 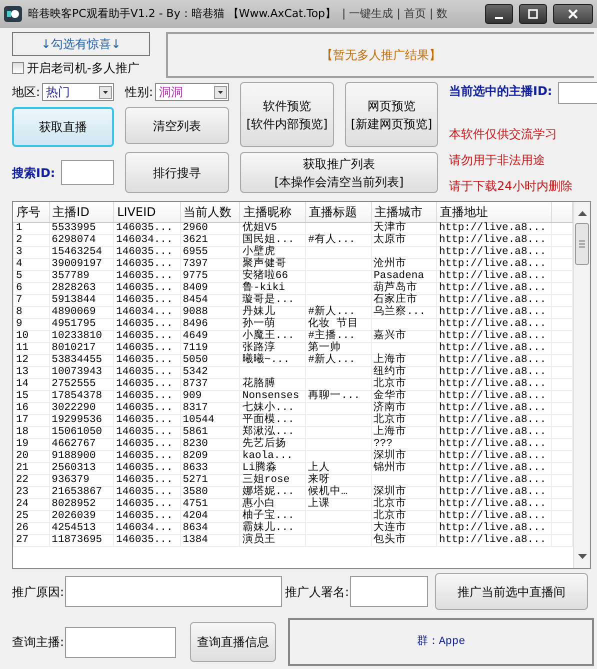 I want to click on table-cell: 2560313, so click(x=81, y=468).